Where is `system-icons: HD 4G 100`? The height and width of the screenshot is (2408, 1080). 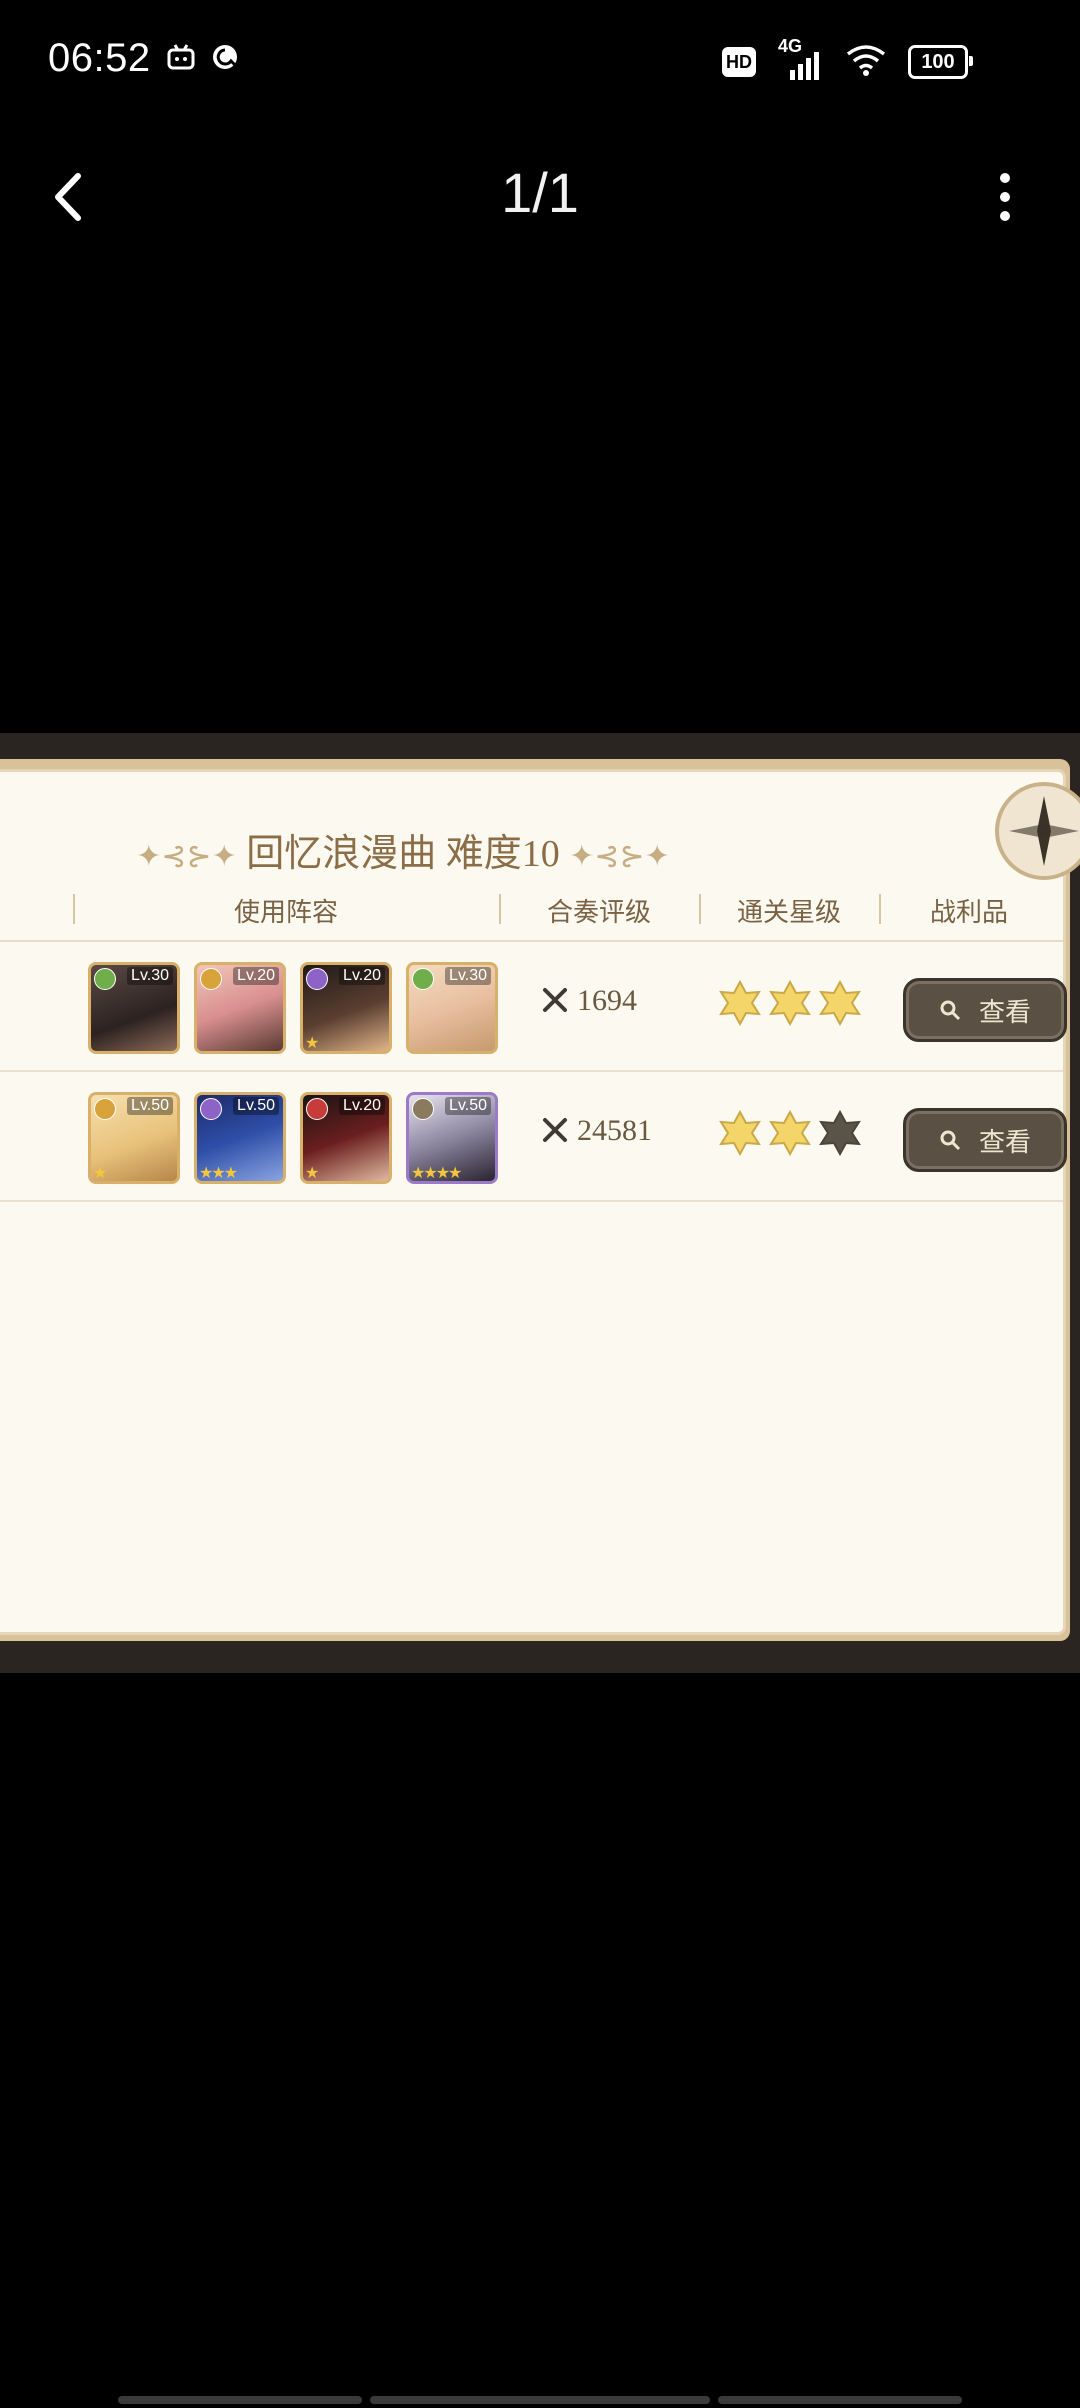 system-icons: HD 4G 100 is located at coordinates (847, 61).